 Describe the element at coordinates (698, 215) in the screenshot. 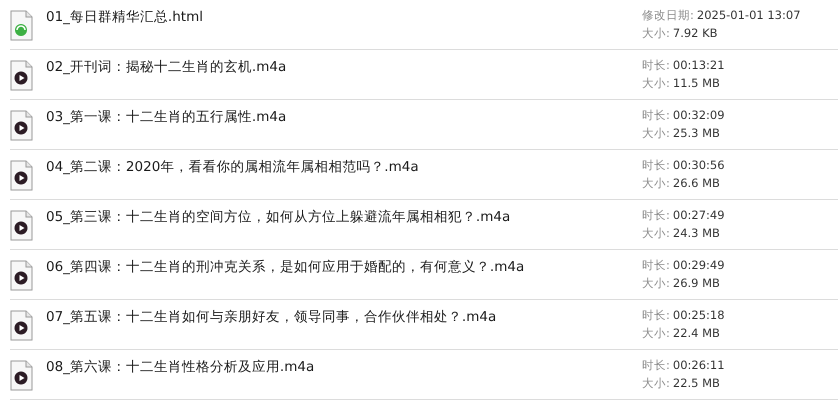

I see `meta-value: 00:27:49` at that location.